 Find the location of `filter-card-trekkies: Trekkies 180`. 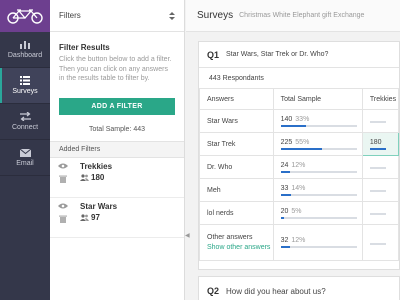

filter-card-trekkies: Trekkies 180 is located at coordinates (117, 178).